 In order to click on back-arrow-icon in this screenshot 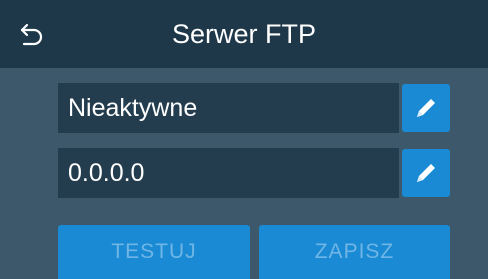, I will do `click(31, 34)`.